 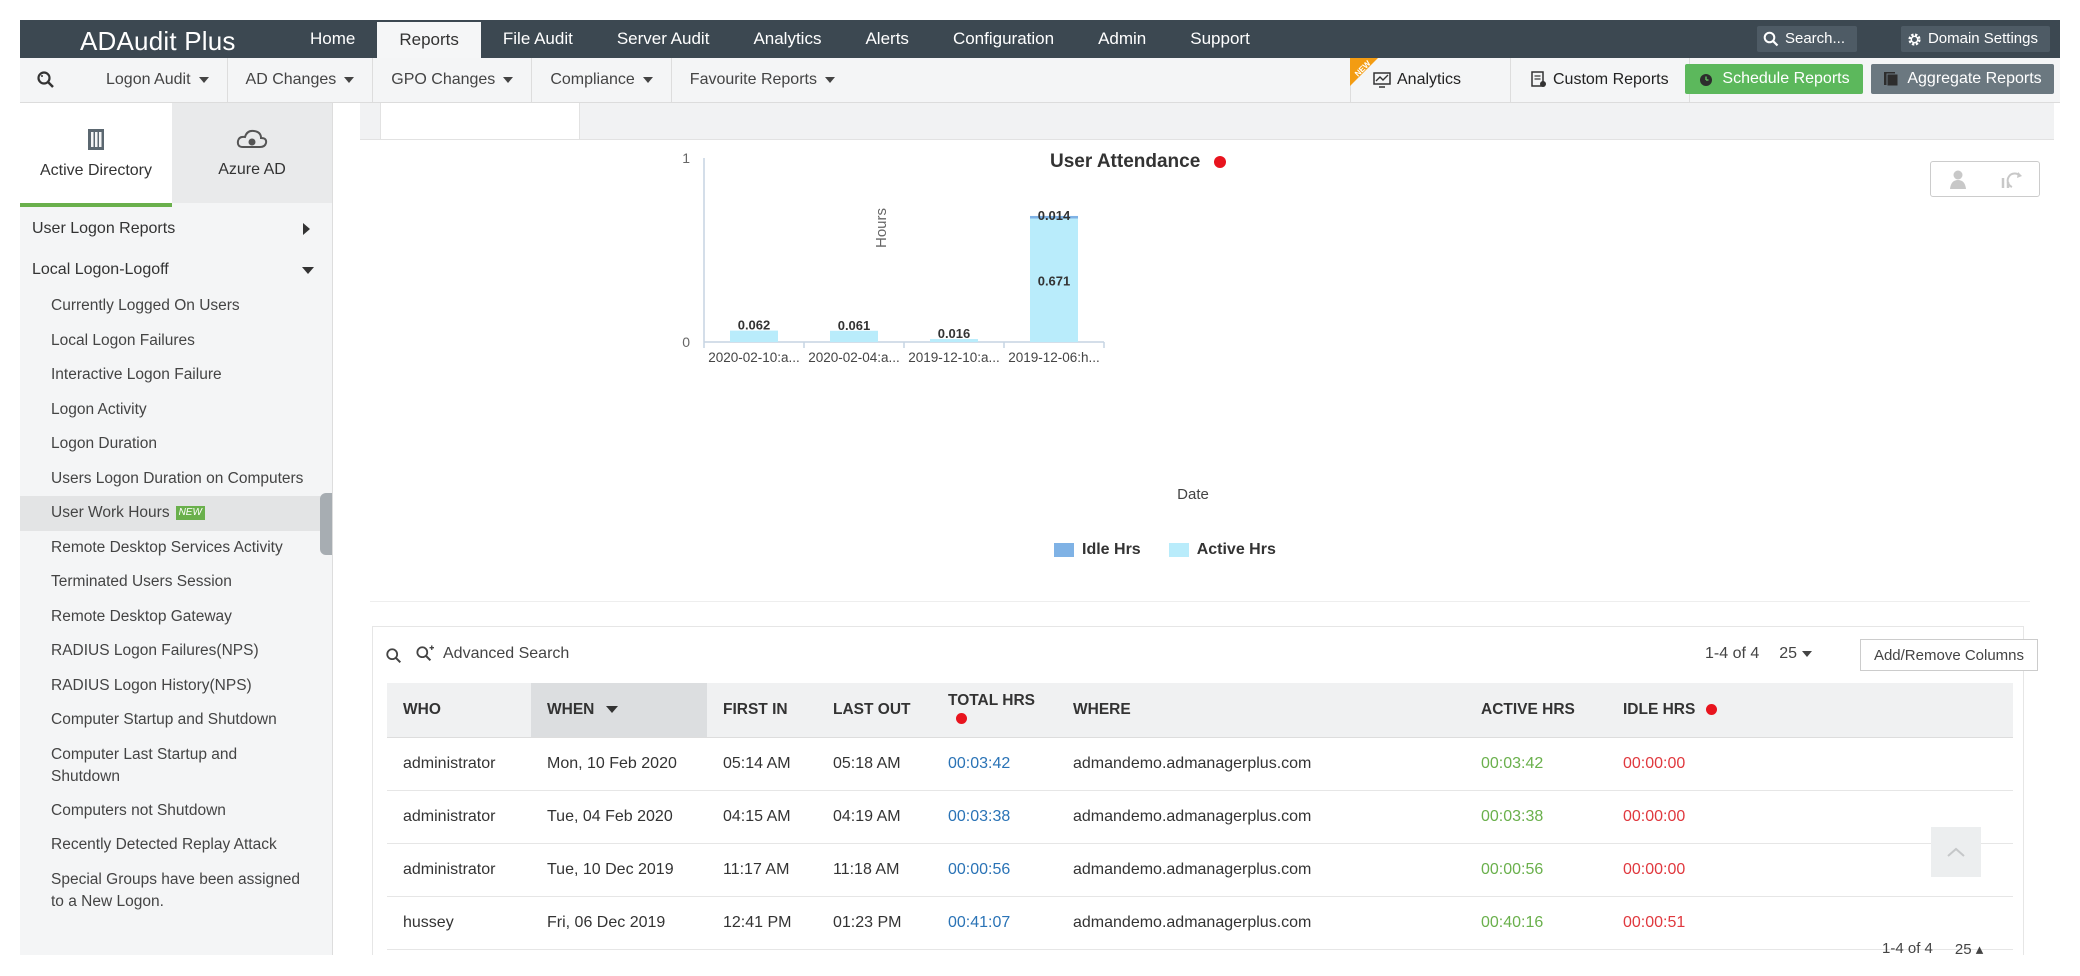 What do you see at coordinates (459, 710) in the screenshot?
I see `col-who: WHO` at bounding box center [459, 710].